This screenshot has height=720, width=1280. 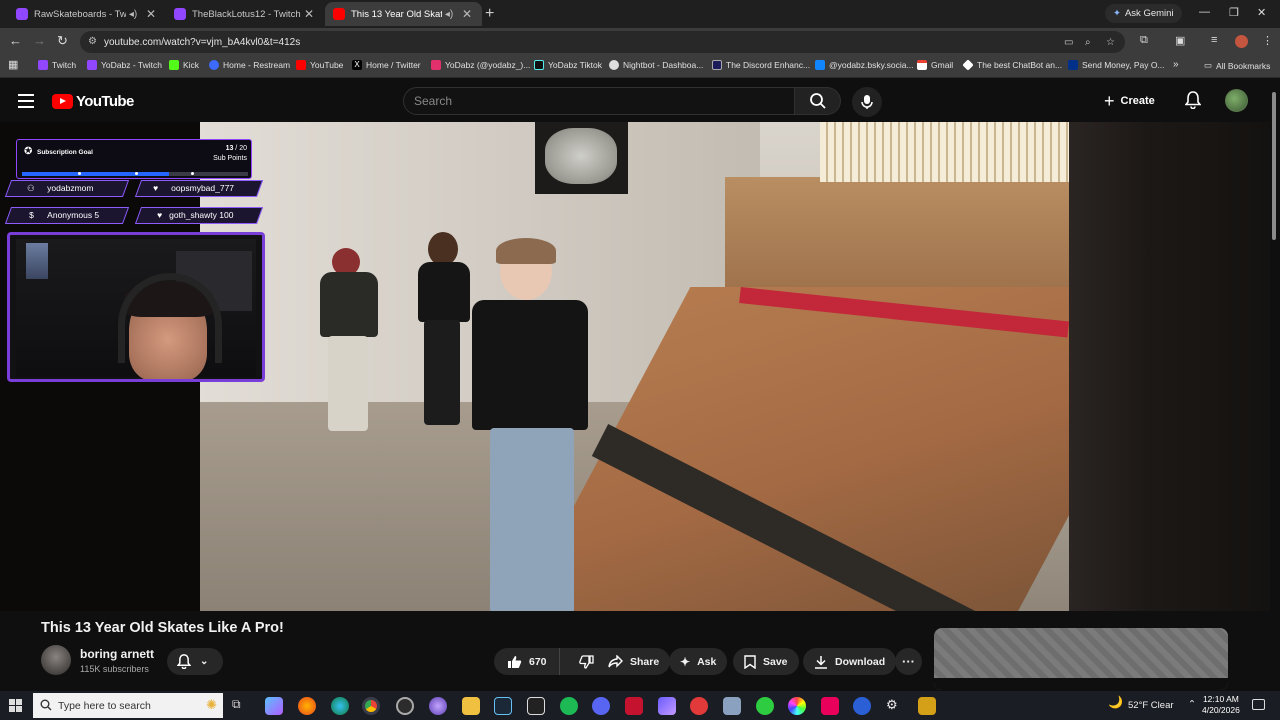 What do you see at coordinates (527, 661) in the screenshot?
I see `like-button: 670` at bounding box center [527, 661].